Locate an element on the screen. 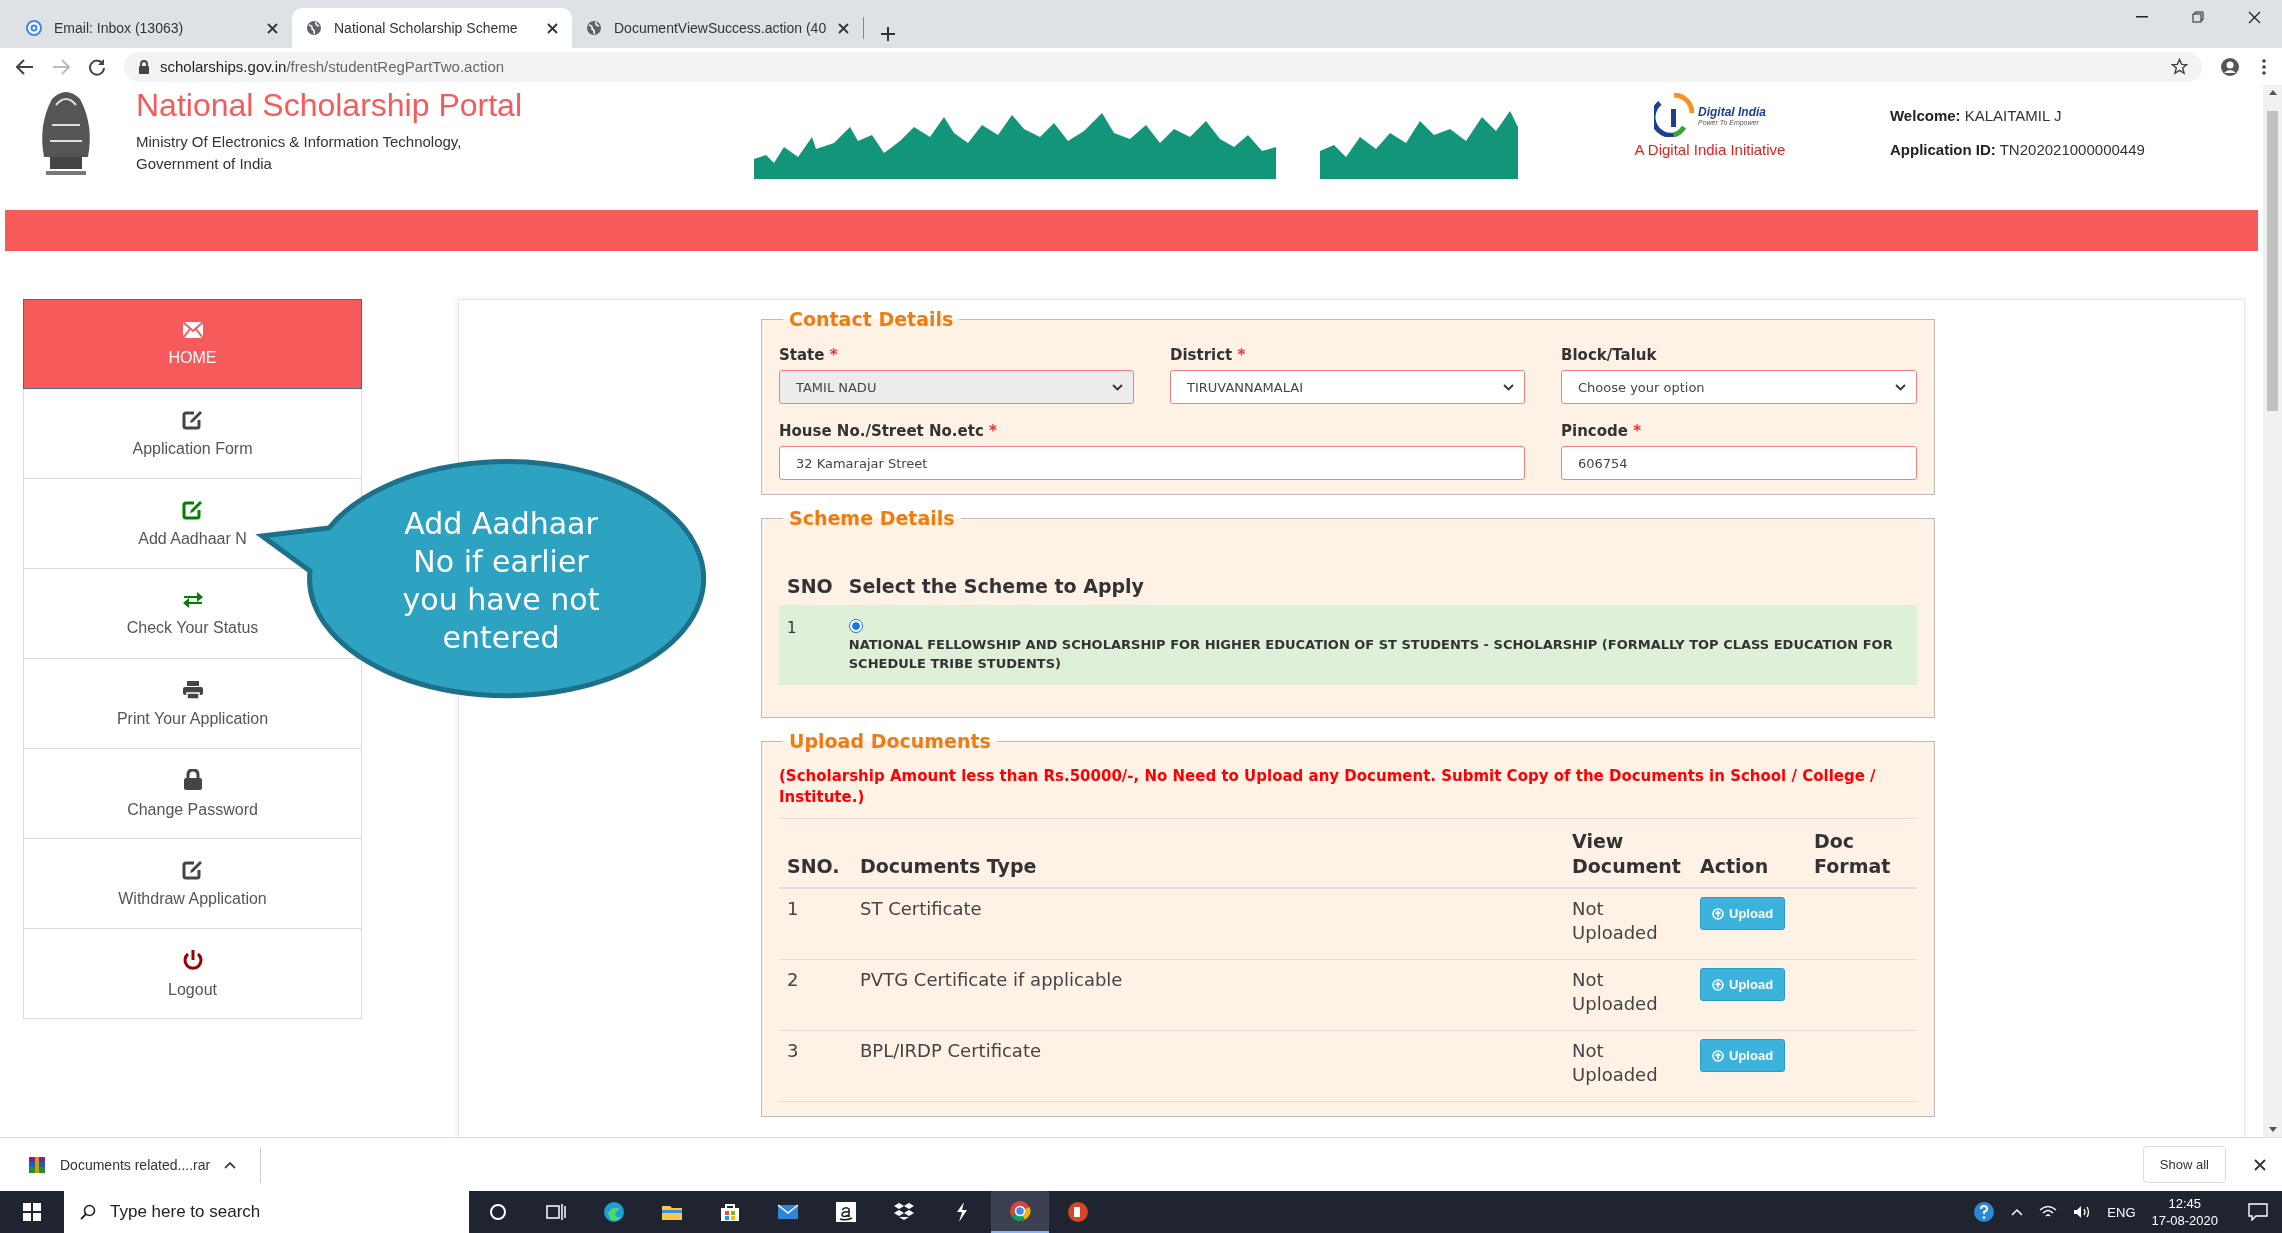 Image resolution: width=2282 pixels, height=1233 pixels. notice-text: (Scholarship Amount less than Rs.50000/-, No Need to Upload any Document. Submit Copy of the Documents in School / College / Institute.) is located at coordinates (1348, 787).